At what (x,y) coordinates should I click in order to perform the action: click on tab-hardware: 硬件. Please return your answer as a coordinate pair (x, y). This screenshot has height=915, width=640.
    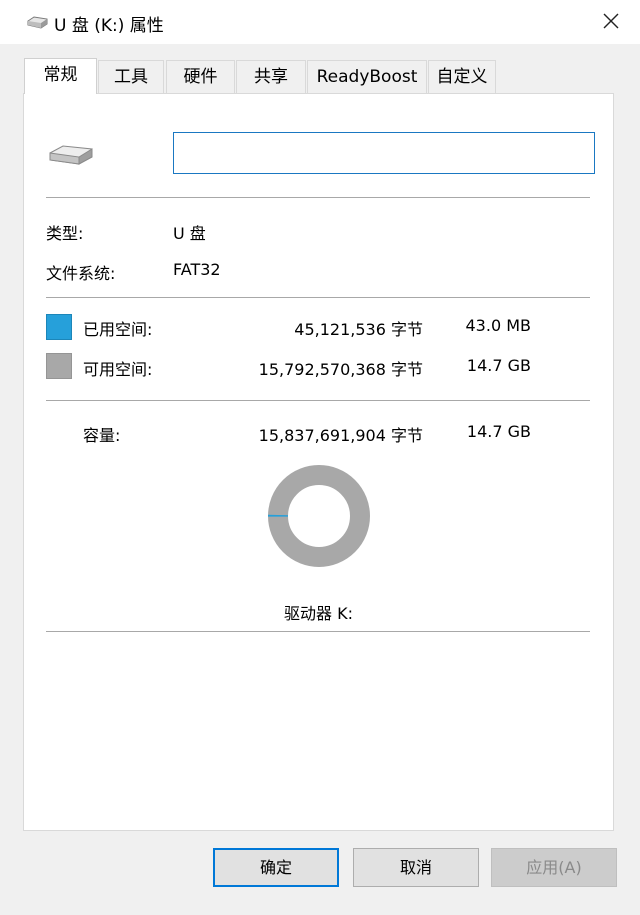
    Looking at the image, I should click on (200, 76).